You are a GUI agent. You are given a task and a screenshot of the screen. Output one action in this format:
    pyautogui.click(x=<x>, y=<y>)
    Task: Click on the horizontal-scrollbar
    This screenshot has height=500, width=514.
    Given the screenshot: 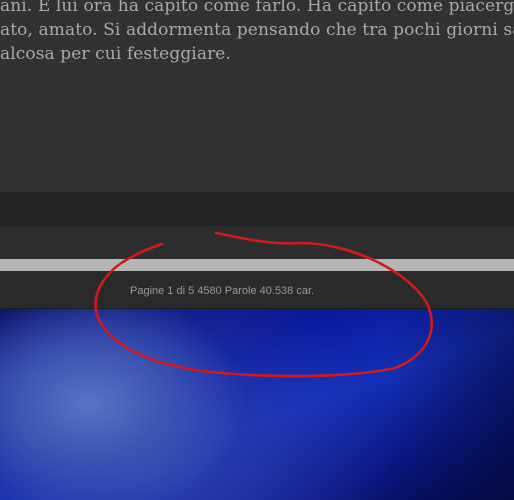 What is the action you would take?
    pyautogui.click(x=257, y=265)
    